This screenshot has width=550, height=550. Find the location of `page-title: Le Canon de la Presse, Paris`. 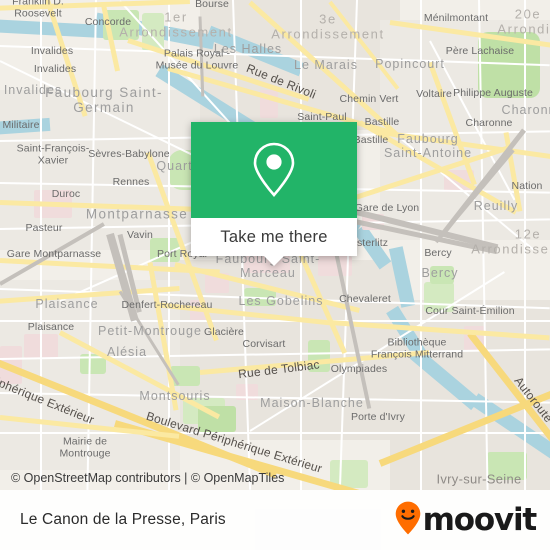

page-title: Le Canon de la Presse, Paris is located at coordinates (123, 519).